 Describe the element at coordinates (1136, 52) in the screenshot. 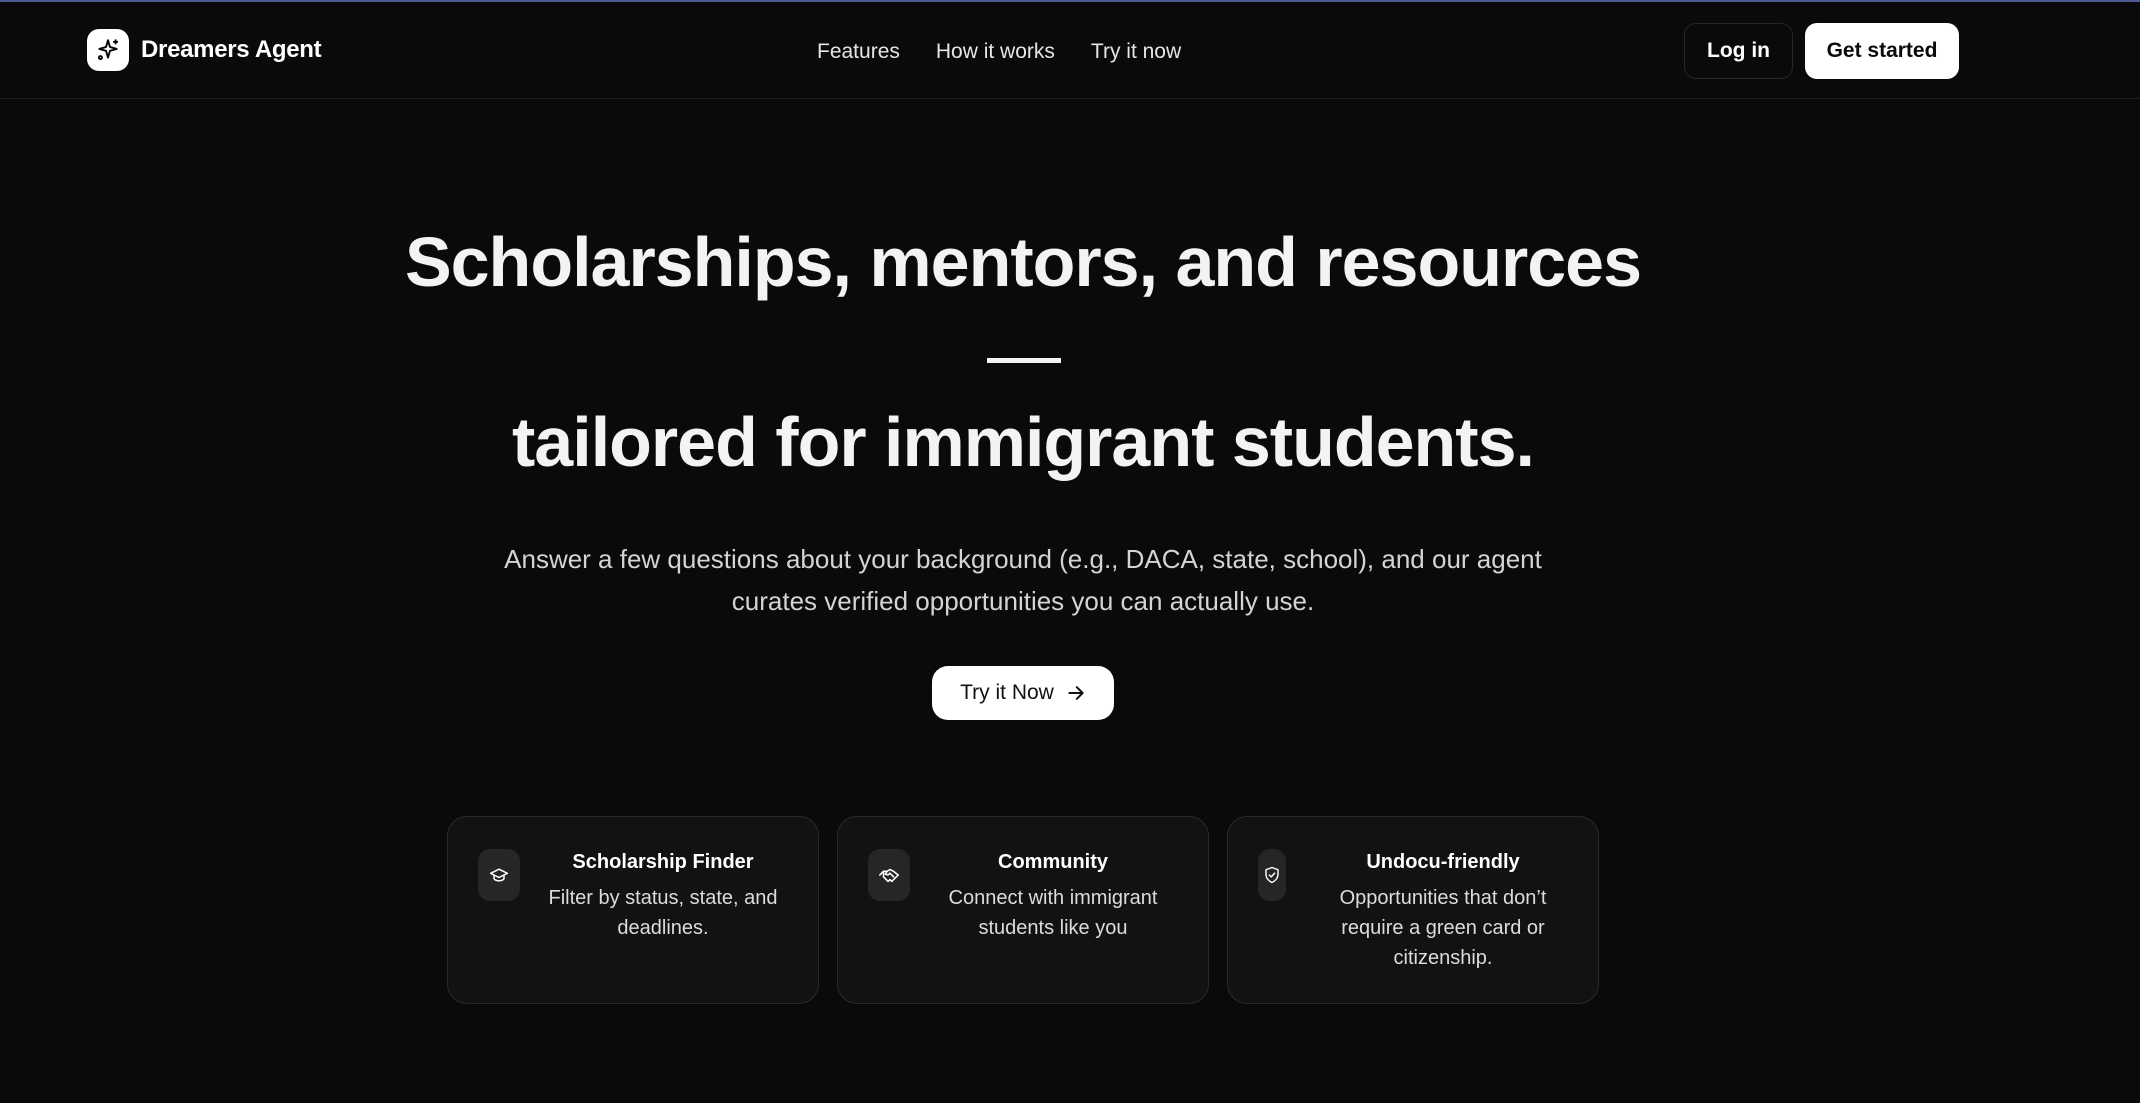

I see `nav-link-try-it-now: Try it now` at that location.